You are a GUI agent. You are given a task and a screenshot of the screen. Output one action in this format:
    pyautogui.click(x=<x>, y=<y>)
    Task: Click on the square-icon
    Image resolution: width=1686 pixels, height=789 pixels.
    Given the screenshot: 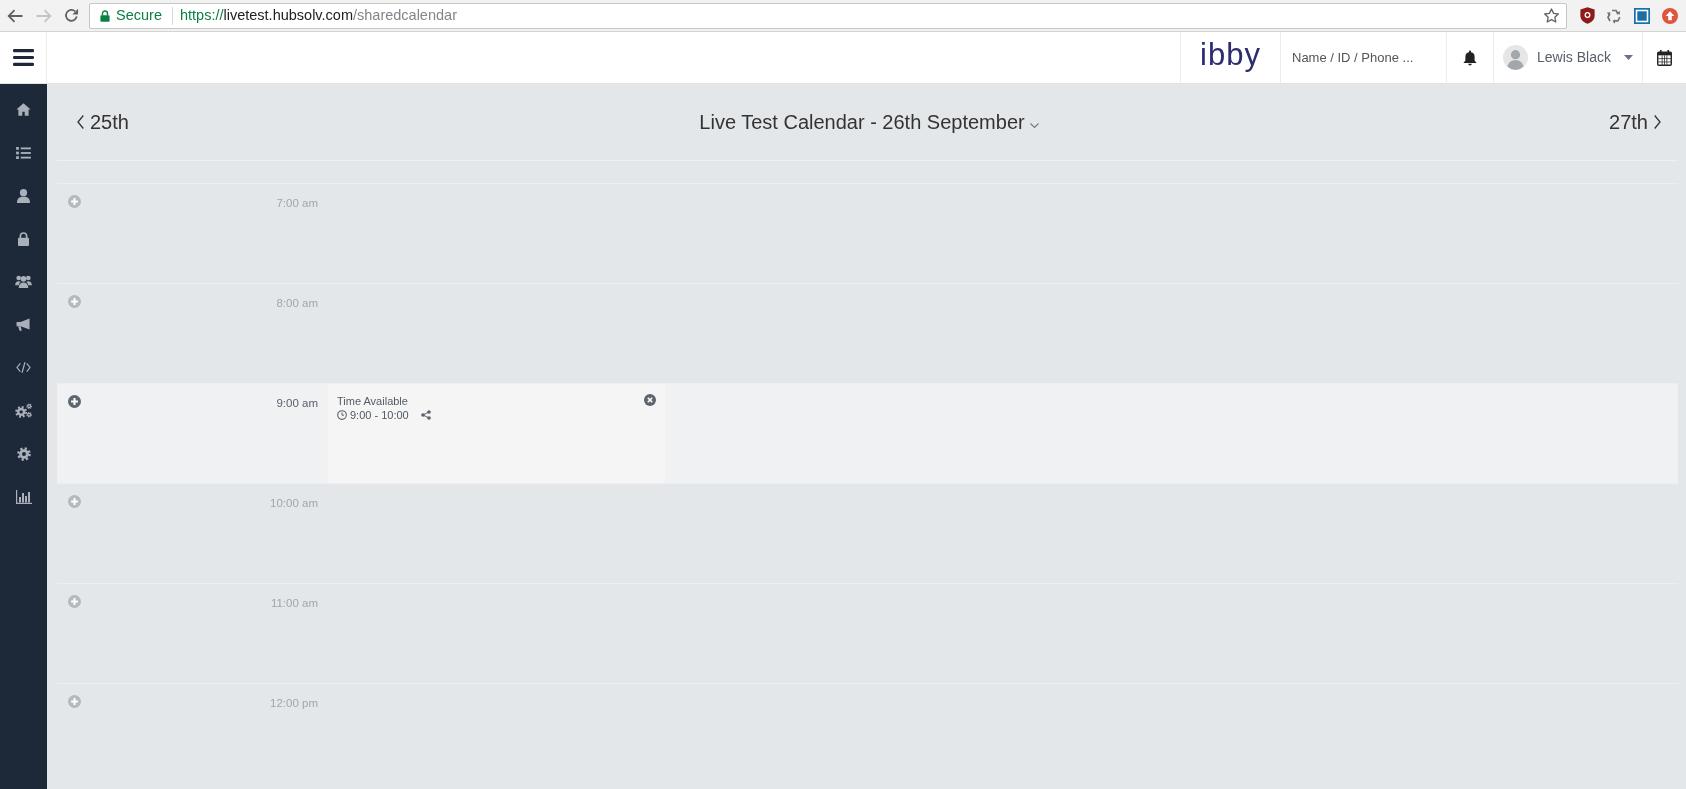 What is the action you would take?
    pyautogui.click(x=1642, y=15)
    